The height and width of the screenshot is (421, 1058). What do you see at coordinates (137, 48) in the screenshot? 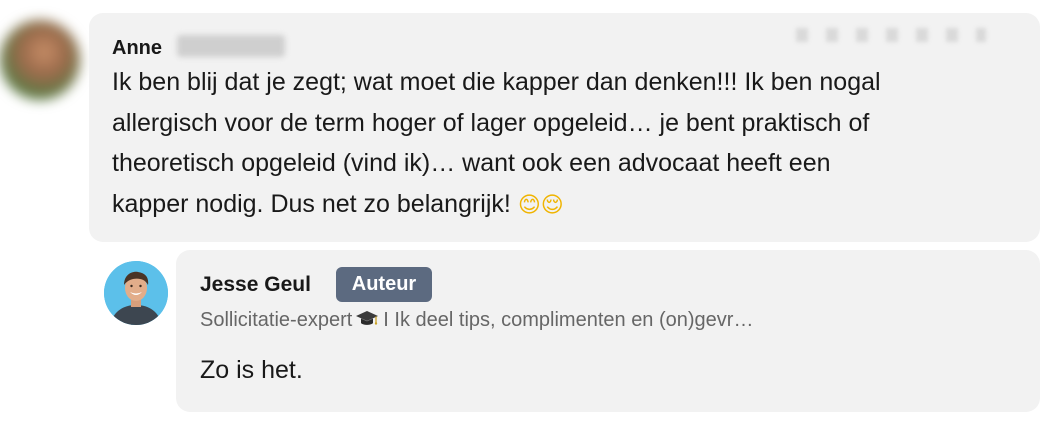
I see `comment-author-name: Anne` at bounding box center [137, 48].